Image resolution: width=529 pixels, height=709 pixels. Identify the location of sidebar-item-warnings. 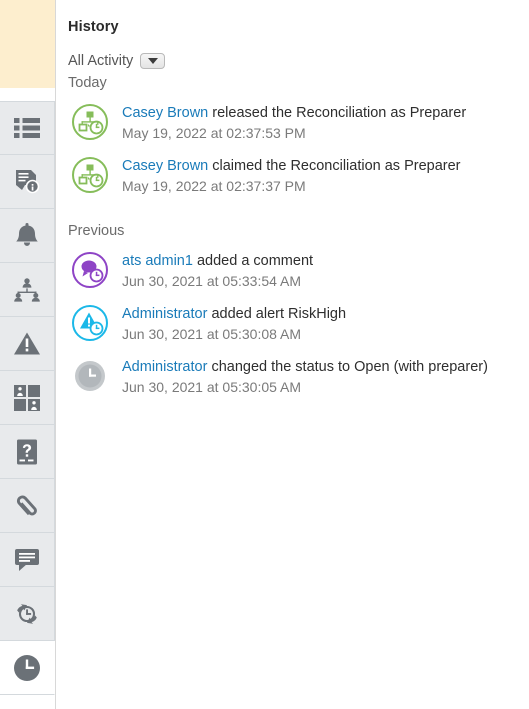
(27, 344).